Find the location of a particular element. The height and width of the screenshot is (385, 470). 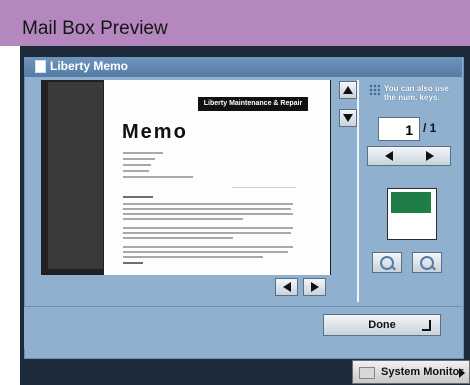

done-label: Done is located at coordinates (382, 325).